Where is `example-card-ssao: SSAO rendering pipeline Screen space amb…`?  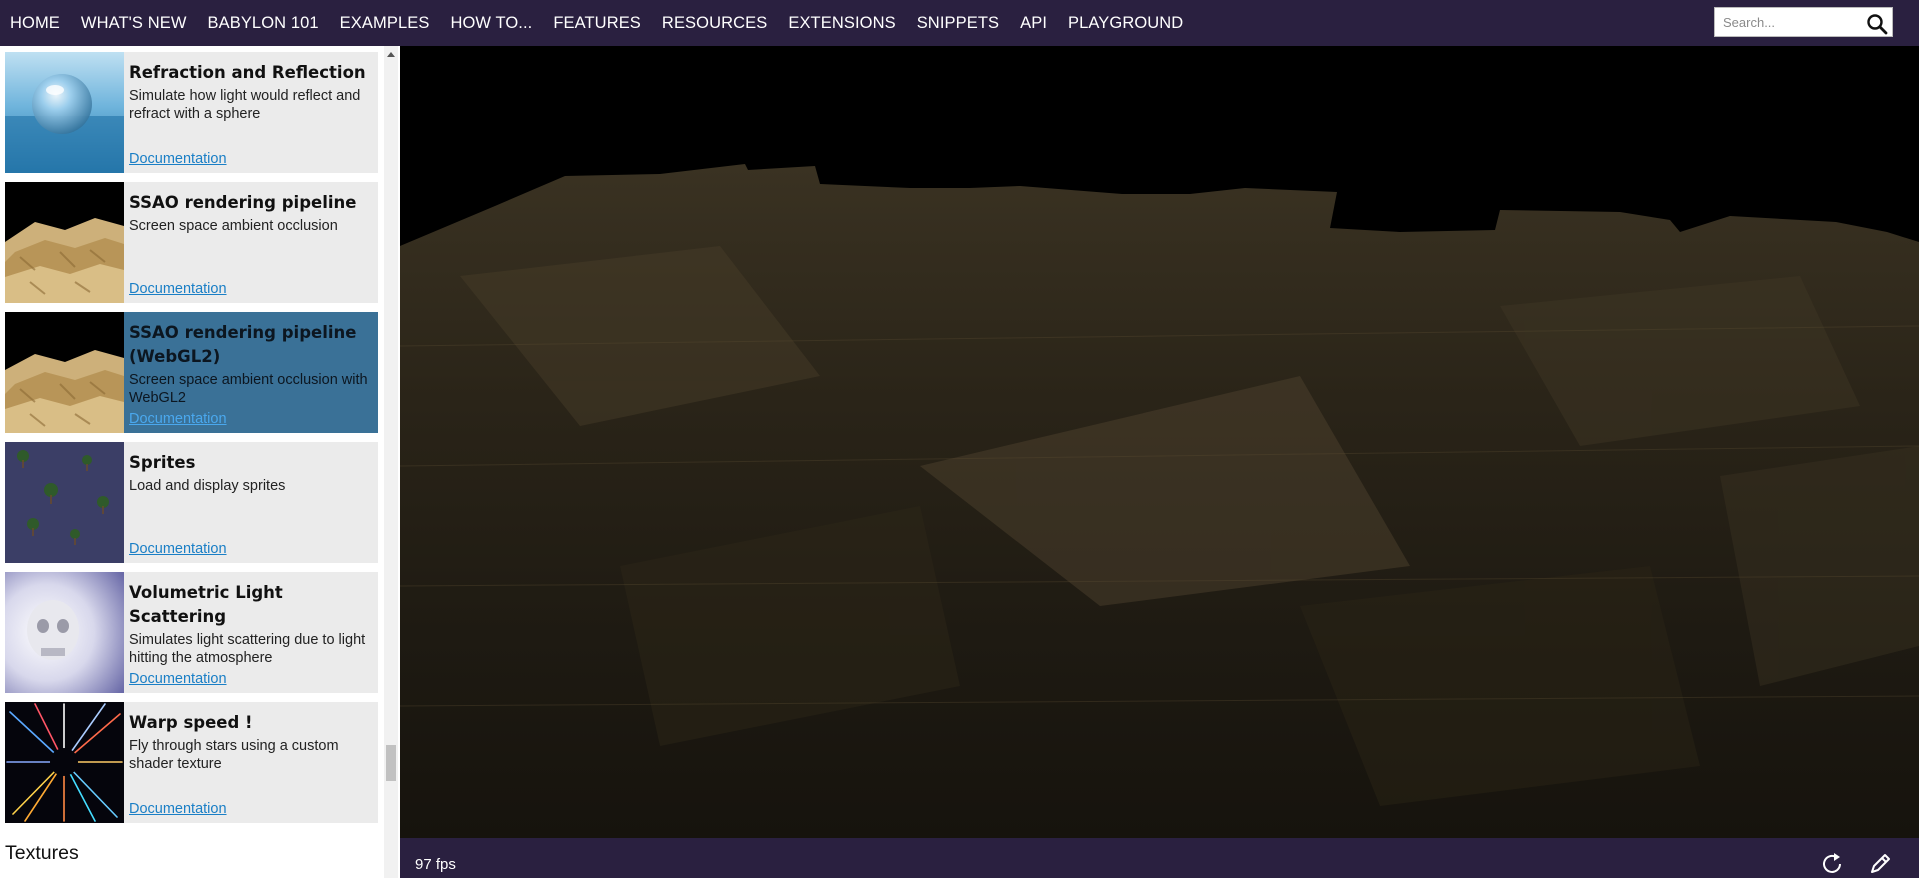
example-card-ssao: SSAO rendering pipeline Screen space amb… is located at coordinates (191, 242).